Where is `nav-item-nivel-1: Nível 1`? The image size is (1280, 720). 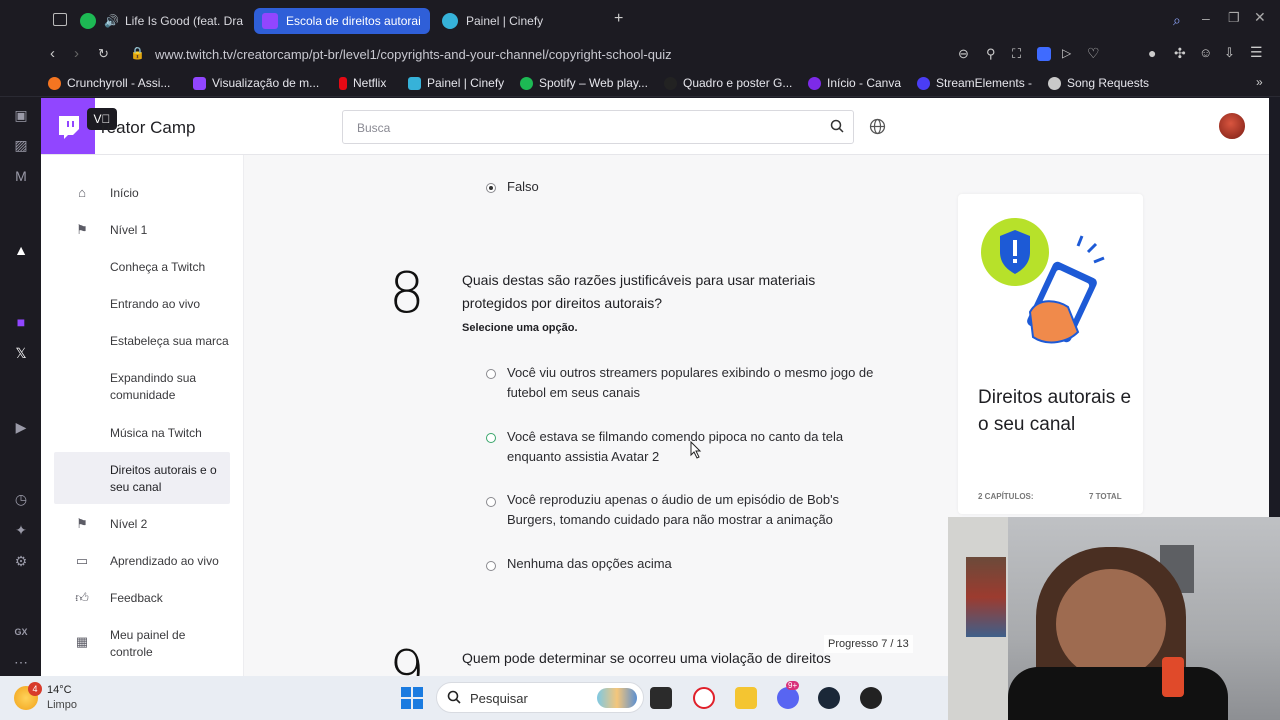
nav-item-nivel-1: Nível 1 is located at coordinates (128, 230).